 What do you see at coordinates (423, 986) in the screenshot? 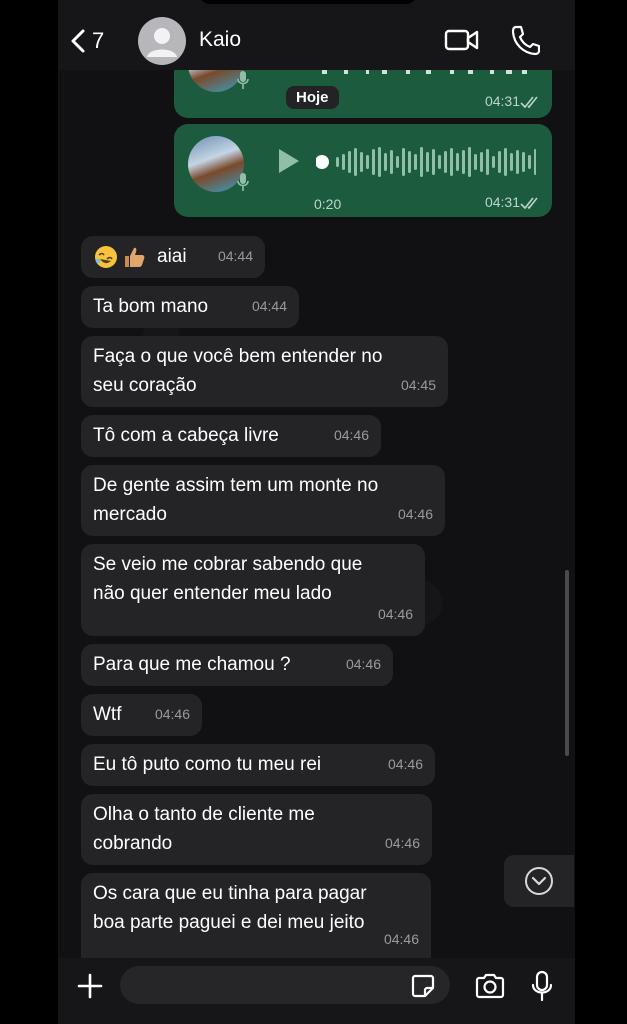
I see `sticker-icon` at bounding box center [423, 986].